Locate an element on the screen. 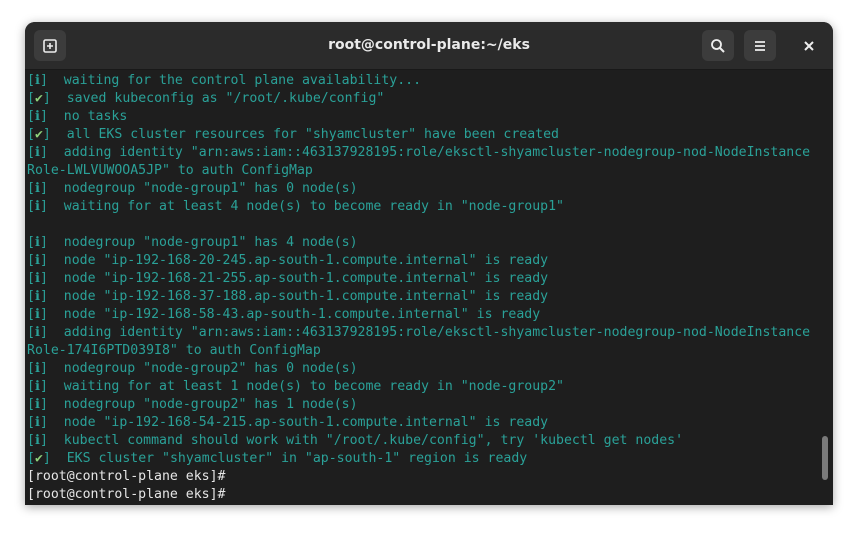 Image resolution: width=858 pixels, height=533 pixels. line-text: saved kubeconfig as "/root/.kube/config" is located at coordinates (217, 98).